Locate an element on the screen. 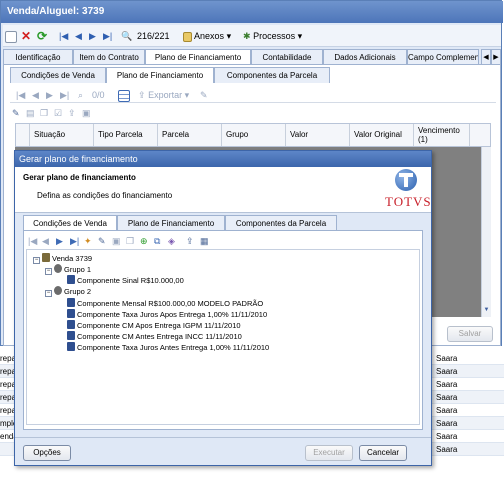  dialog-title: Gerar plano de financiamento is located at coordinates (223, 159).